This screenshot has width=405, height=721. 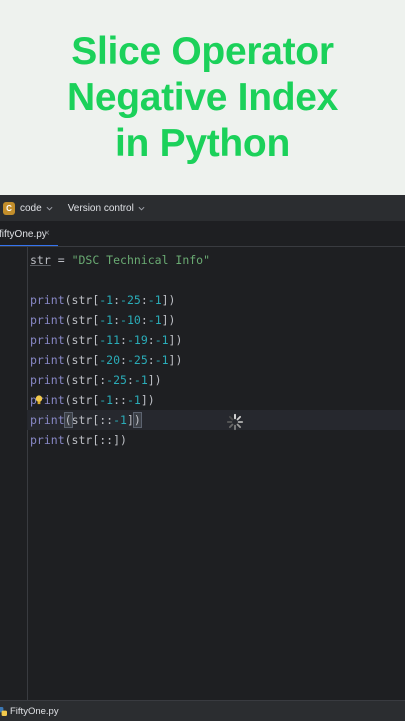 I want to click on banner-title-line-2: Negative Index, so click(x=202, y=97).